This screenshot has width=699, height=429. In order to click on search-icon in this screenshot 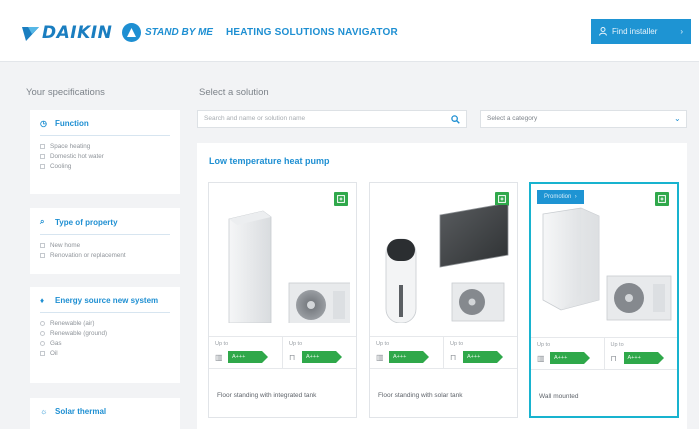, I will do `click(455, 119)`.